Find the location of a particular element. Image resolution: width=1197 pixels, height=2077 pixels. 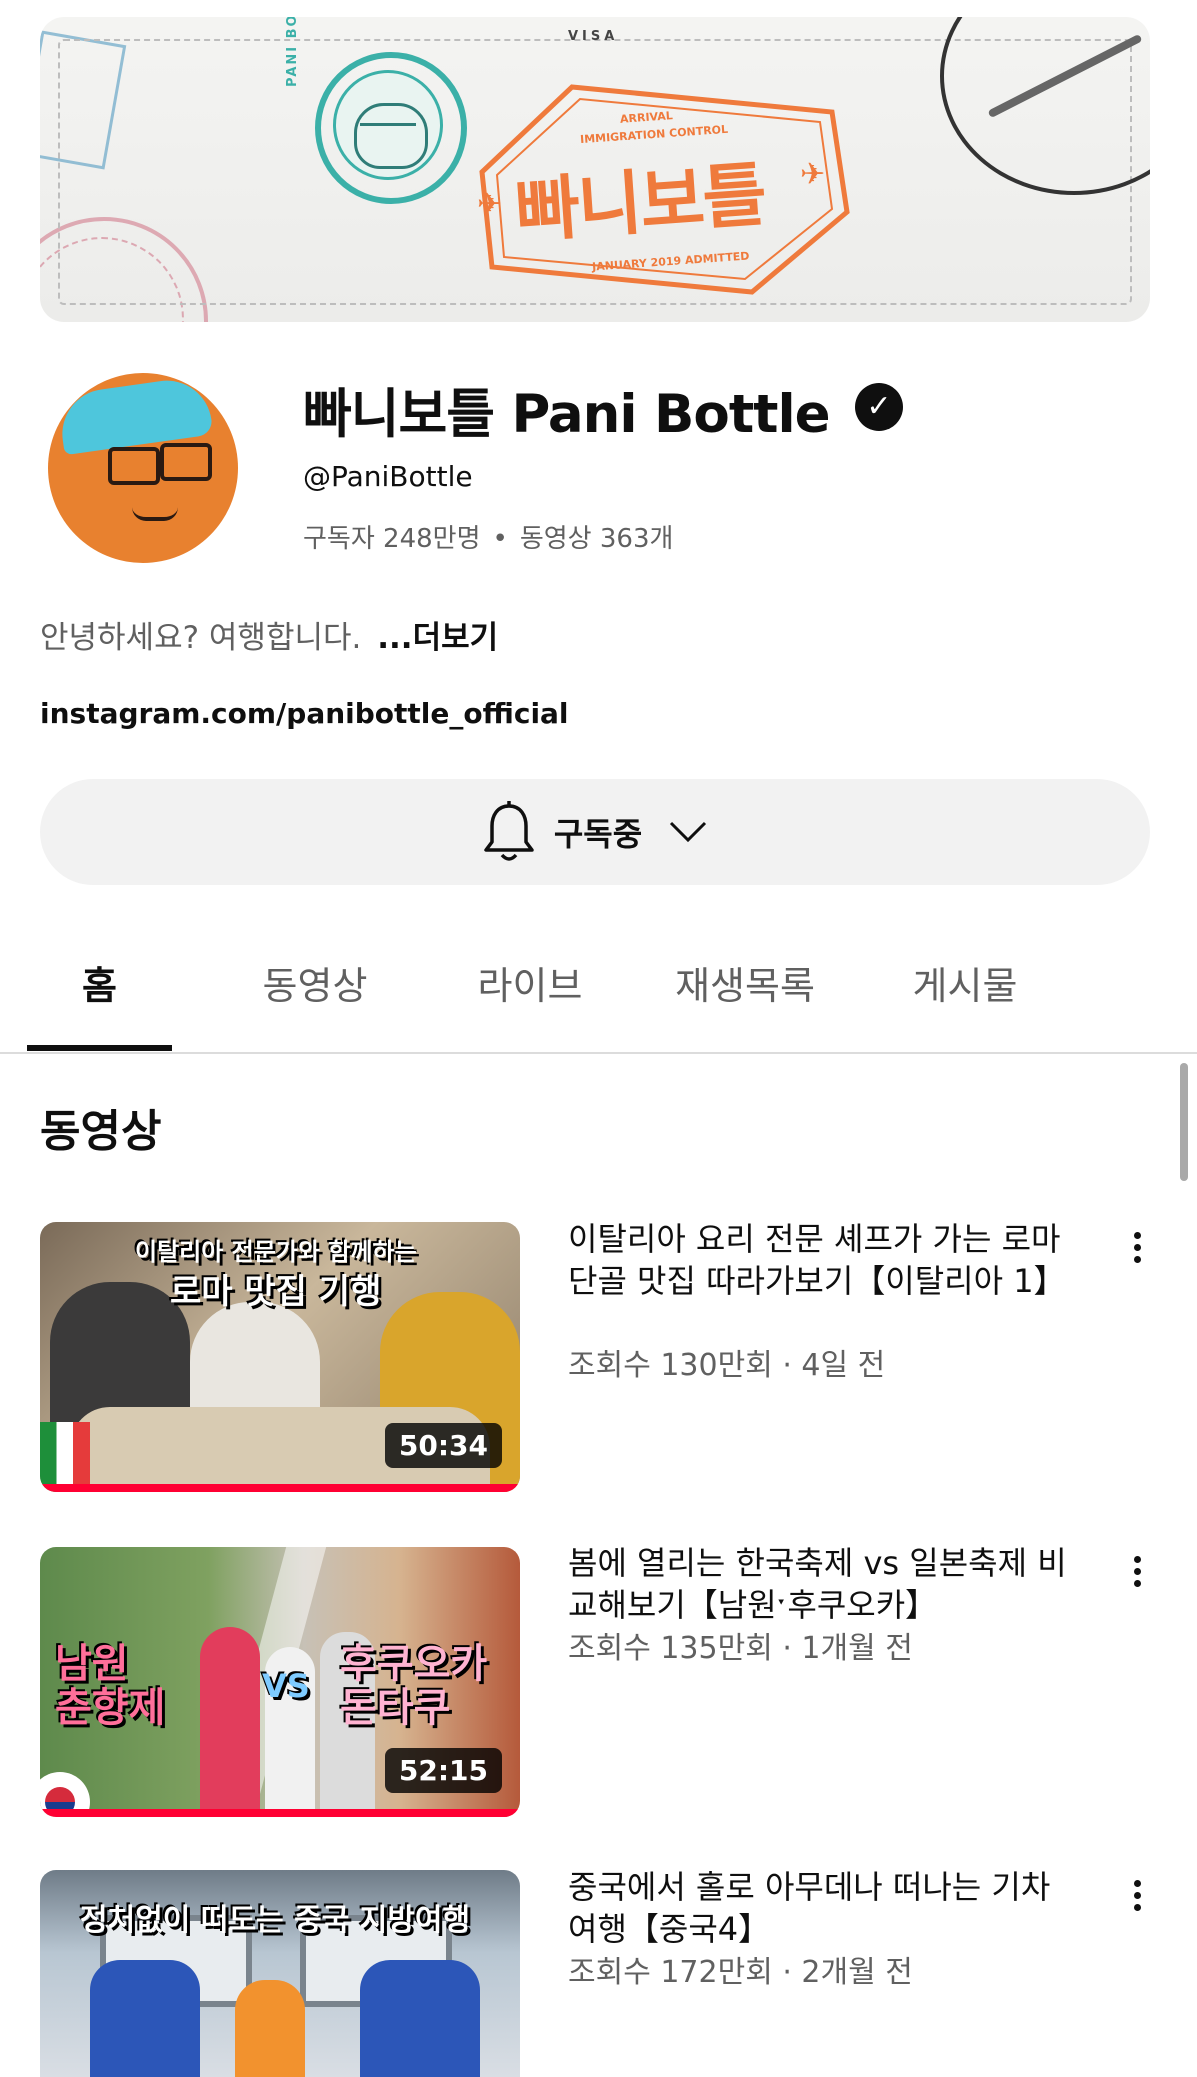

video-duration: 50:34 is located at coordinates (443, 1445).